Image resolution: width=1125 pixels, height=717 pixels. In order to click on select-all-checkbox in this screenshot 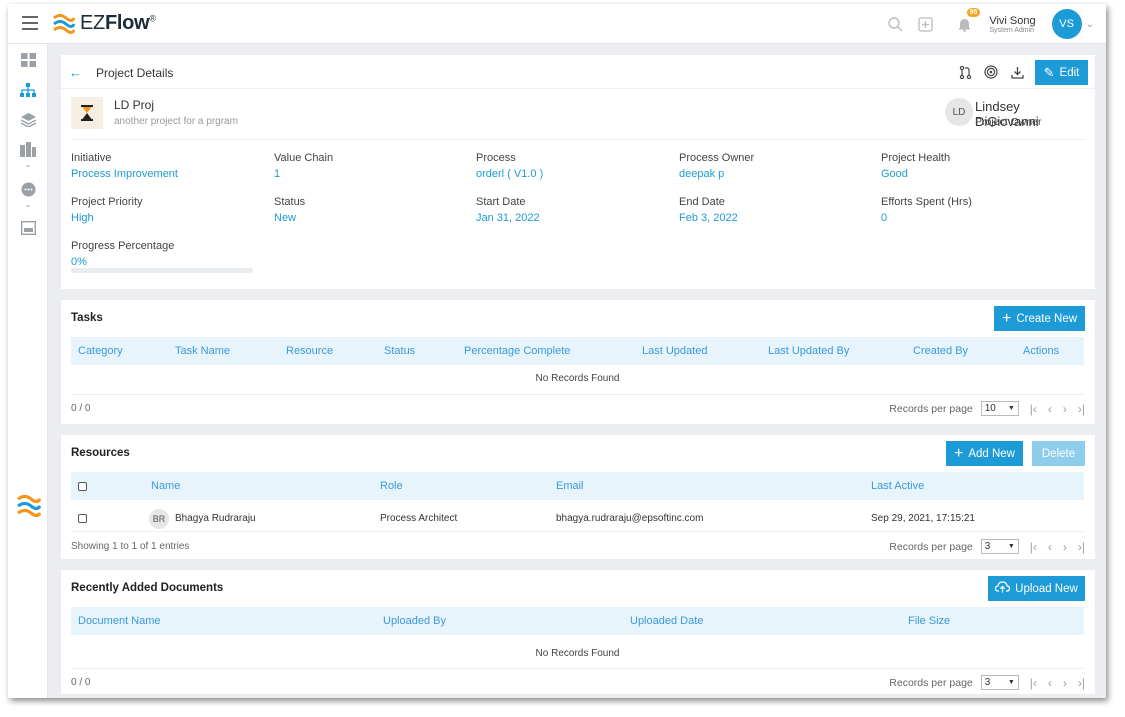, I will do `click(82, 486)`.